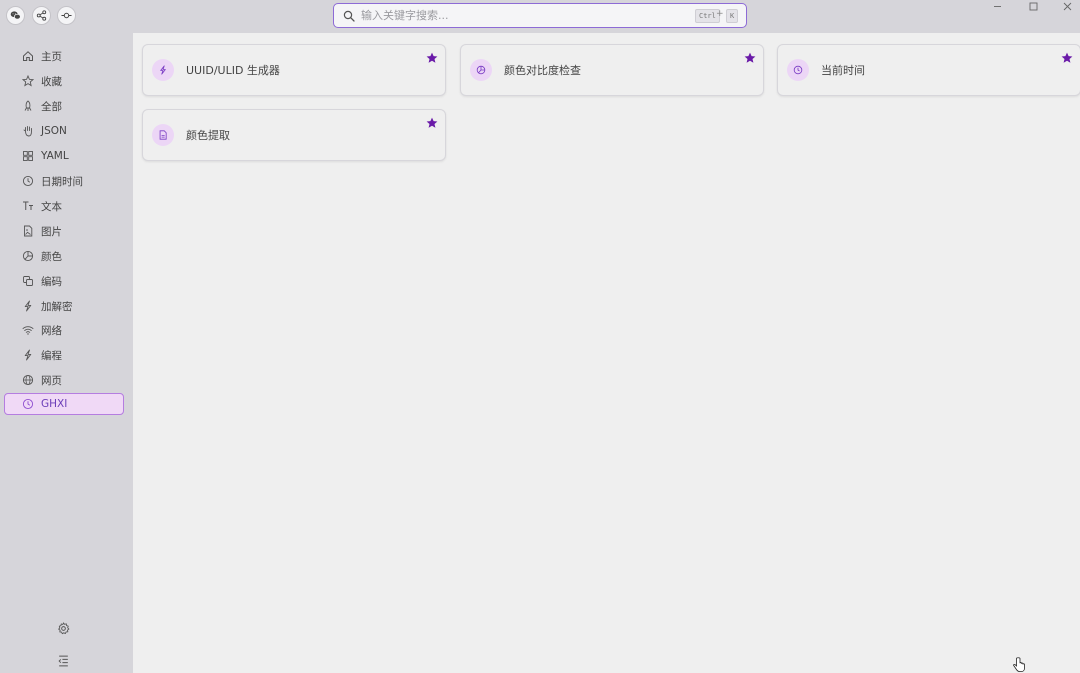 Image resolution: width=1080 pixels, height=673 pixels. I want to click on tool-card-color-extract: 颜色提取, so click(294, 135).